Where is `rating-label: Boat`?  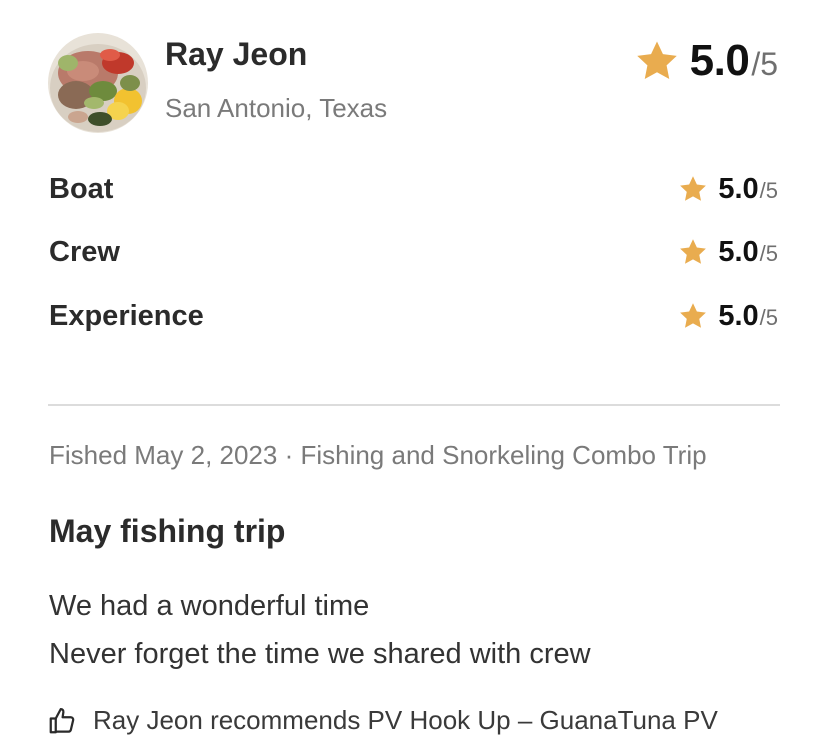
rating-label: Boat is located at coordinates (81, 188).